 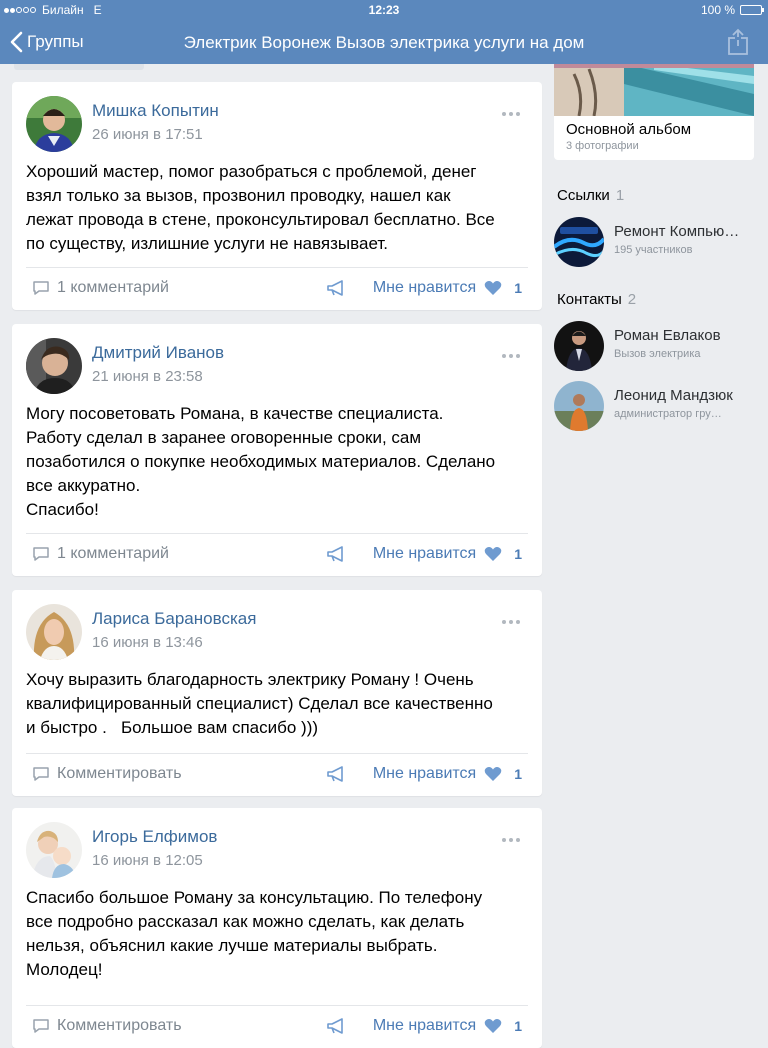 I want to click on album-title: Основной альбом, so click(x=629, y=129).